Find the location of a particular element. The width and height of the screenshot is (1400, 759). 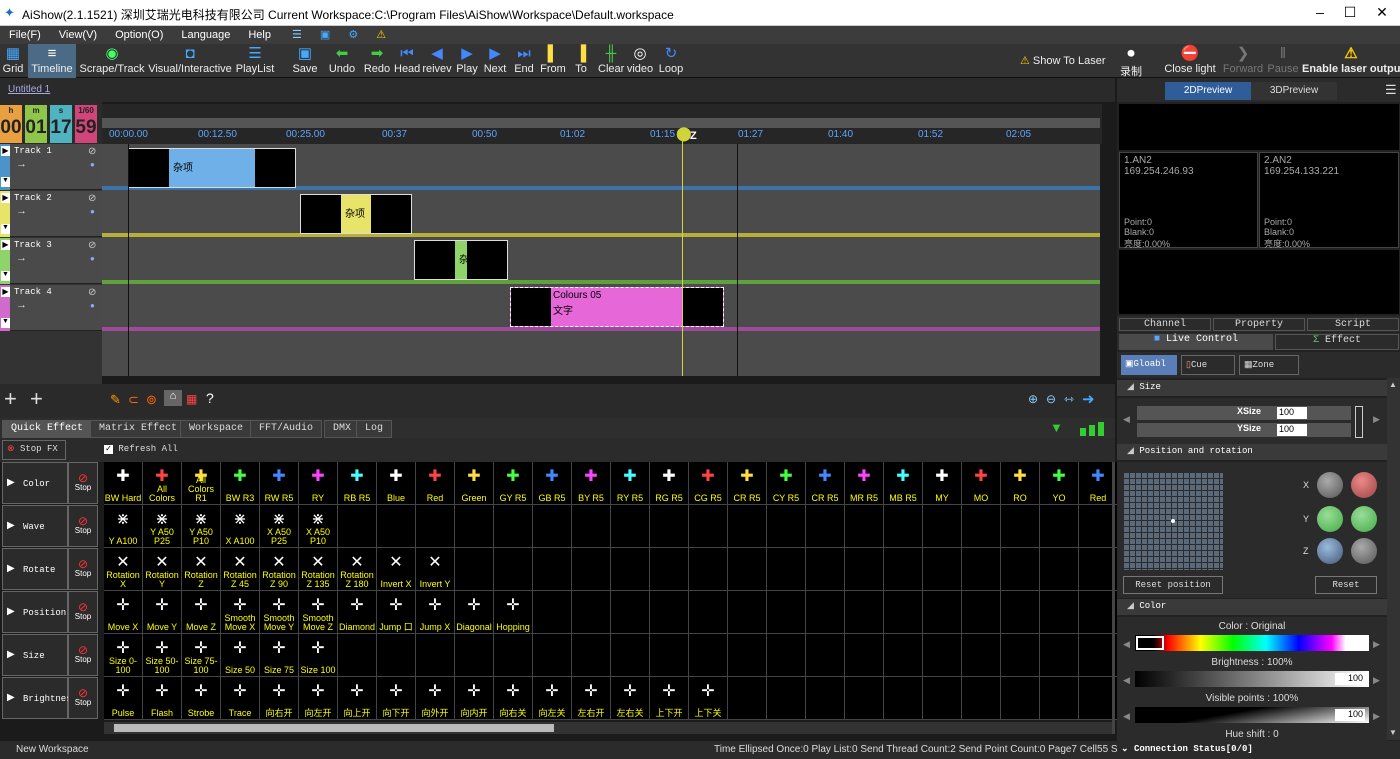

section-position: ◢ Position and rotation is located at coordinates (1252, 452).